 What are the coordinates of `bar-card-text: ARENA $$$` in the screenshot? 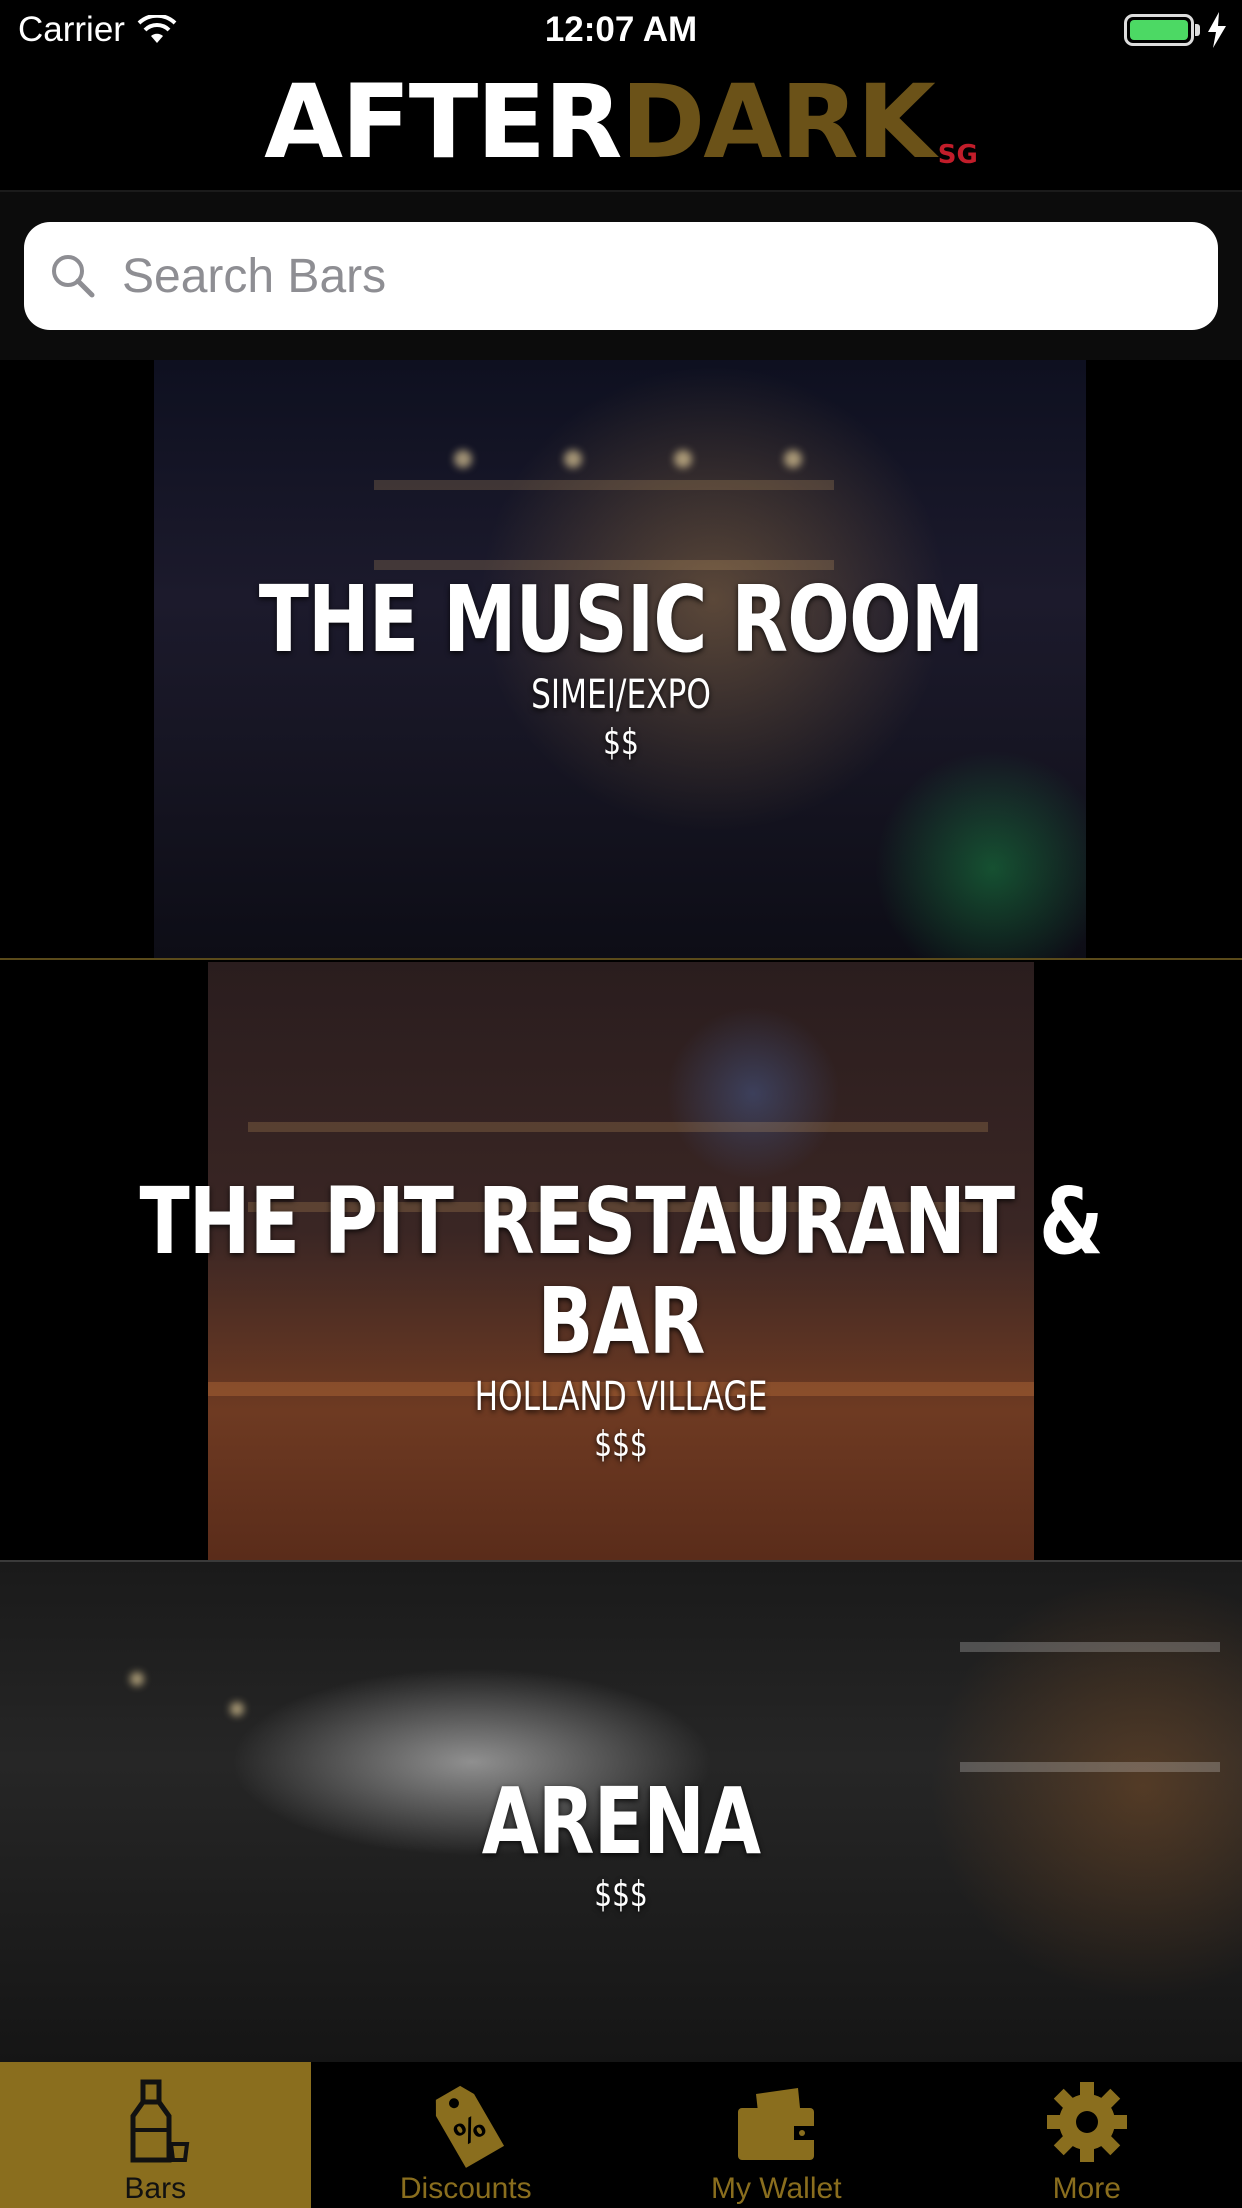 It's located at (621, 1845).